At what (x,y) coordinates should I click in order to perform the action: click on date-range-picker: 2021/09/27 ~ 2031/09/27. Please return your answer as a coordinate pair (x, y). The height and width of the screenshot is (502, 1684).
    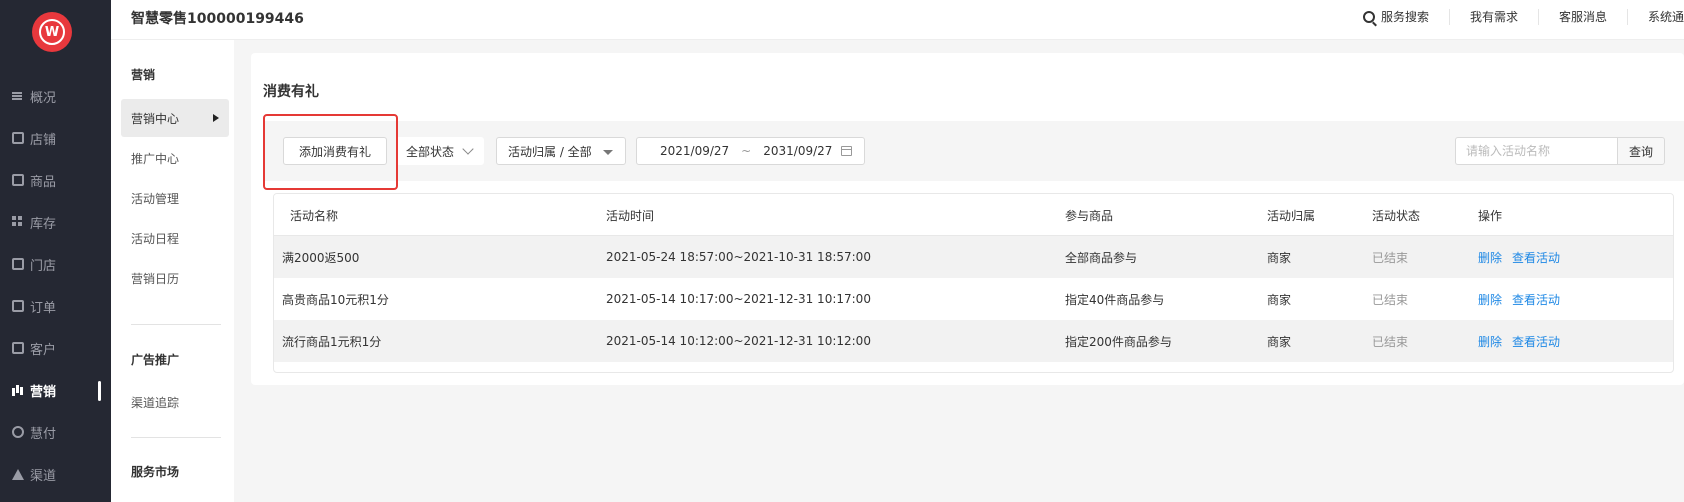
    Looking at the image, I should click on (750, 151).